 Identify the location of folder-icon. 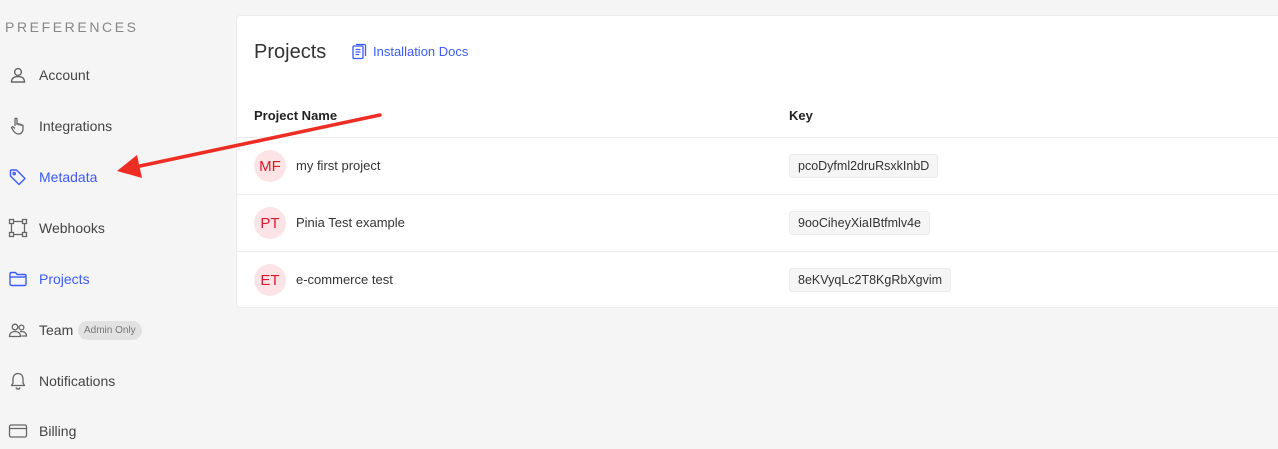
(18, 279).